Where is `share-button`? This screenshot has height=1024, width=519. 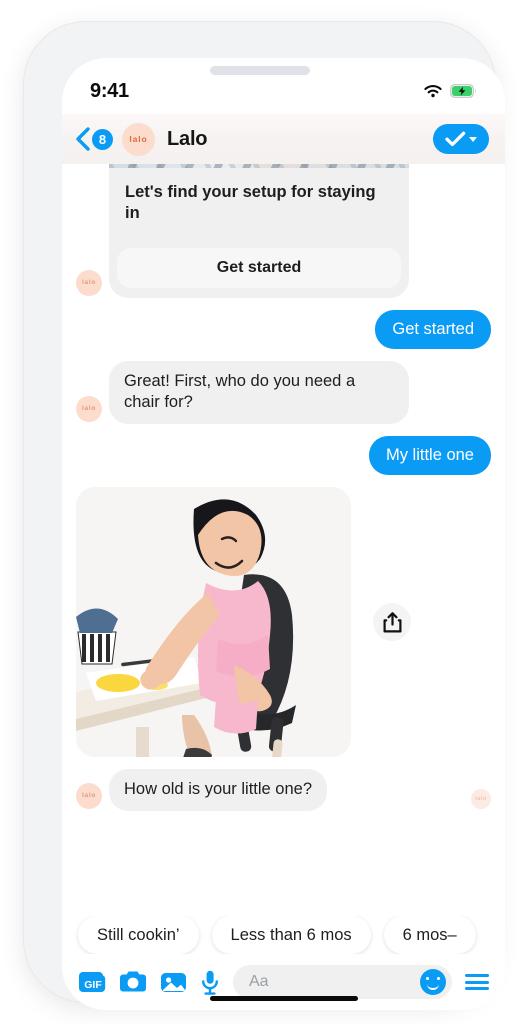 share-button is located at coordinates (392, 622).